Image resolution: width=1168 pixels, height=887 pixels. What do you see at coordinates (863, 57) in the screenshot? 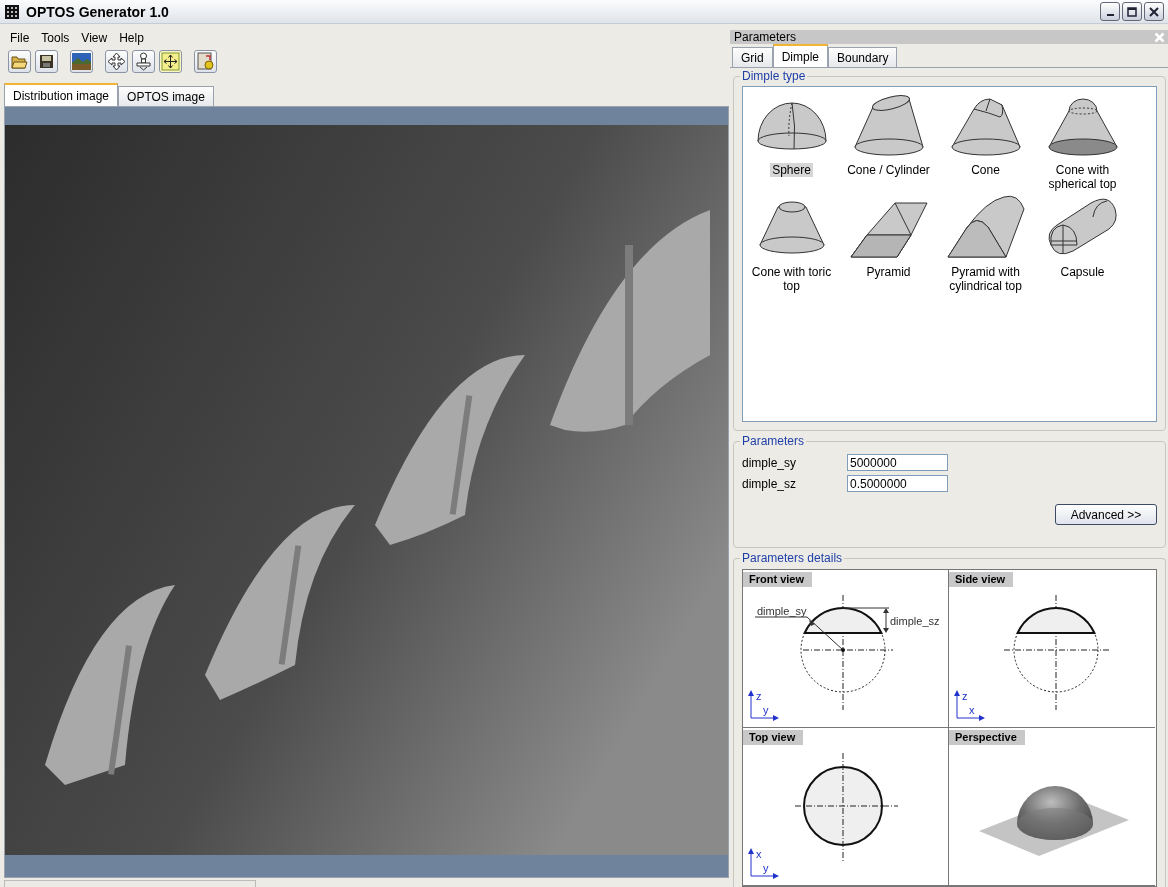
I see `tab: Boundary` at bounding box center [863, 57].